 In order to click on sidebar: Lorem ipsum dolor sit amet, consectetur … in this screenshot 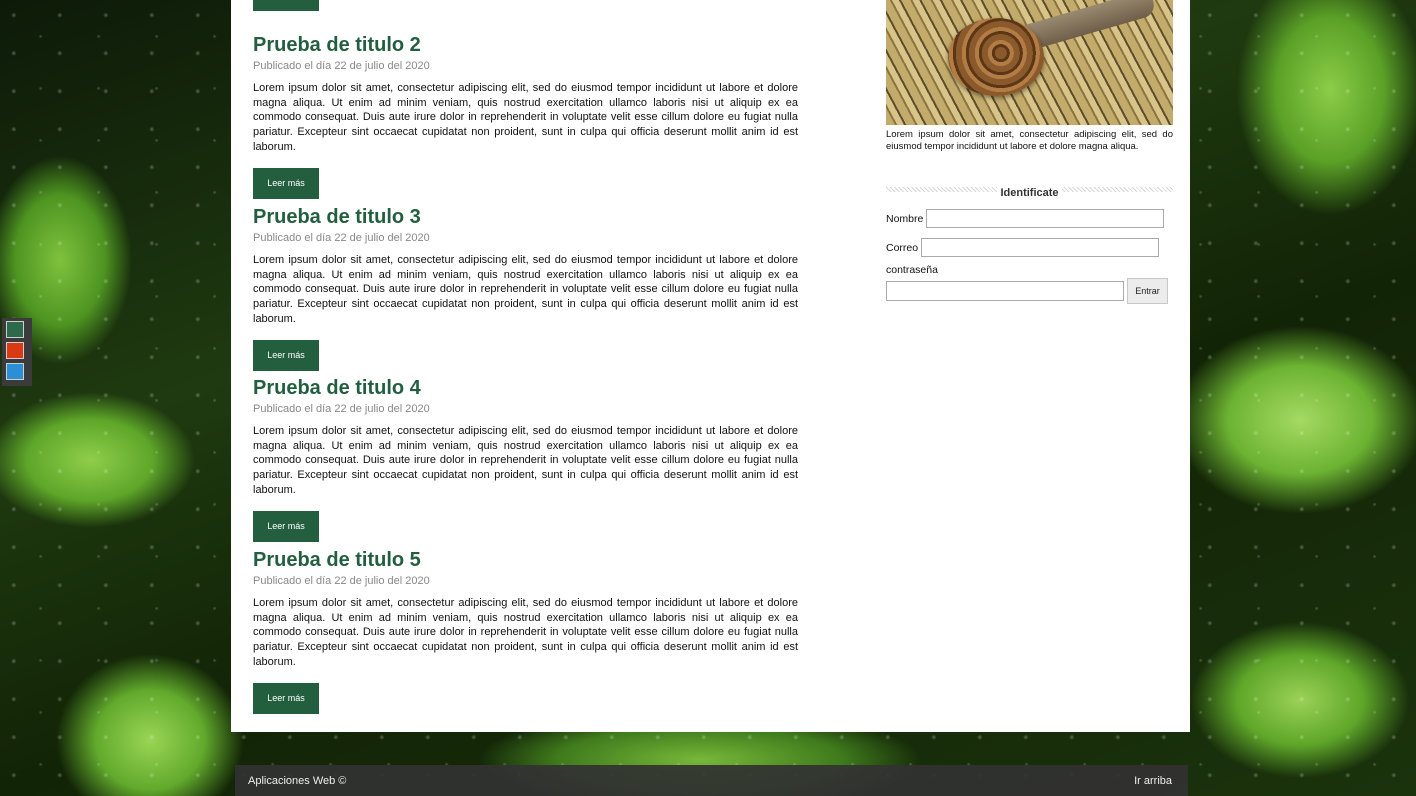, I will do `click(1029, 152)`.